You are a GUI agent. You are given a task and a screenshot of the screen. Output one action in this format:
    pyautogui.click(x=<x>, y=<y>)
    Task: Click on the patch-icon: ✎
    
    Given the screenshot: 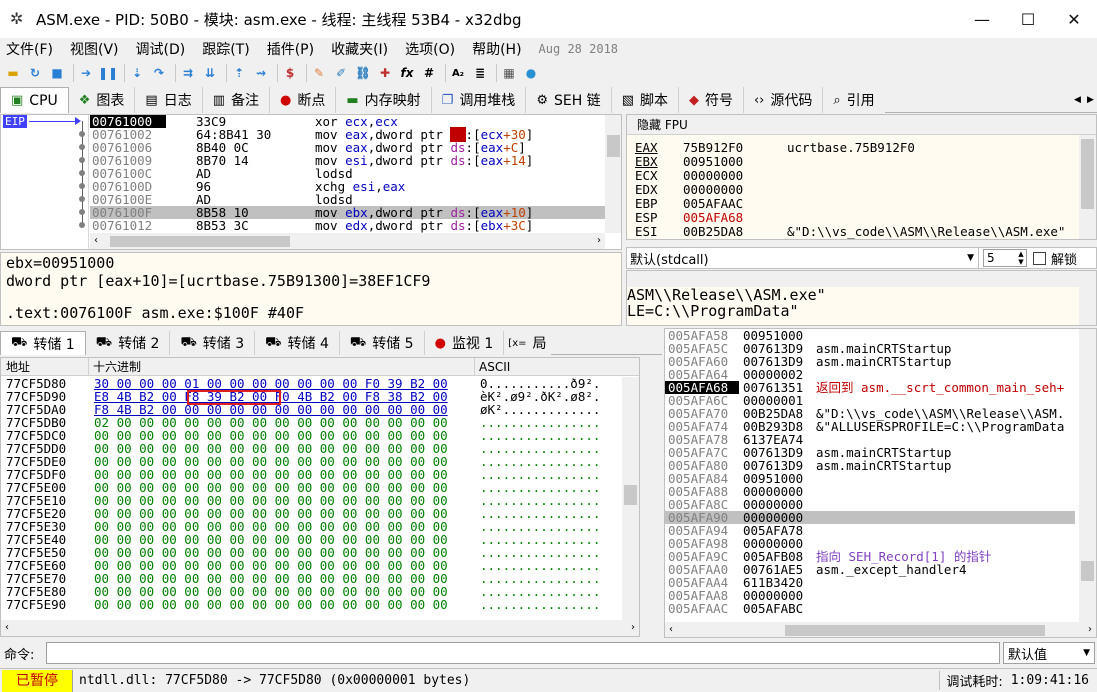 What is the action you would take?
    pyautogui.click(x=319, y=73)
    